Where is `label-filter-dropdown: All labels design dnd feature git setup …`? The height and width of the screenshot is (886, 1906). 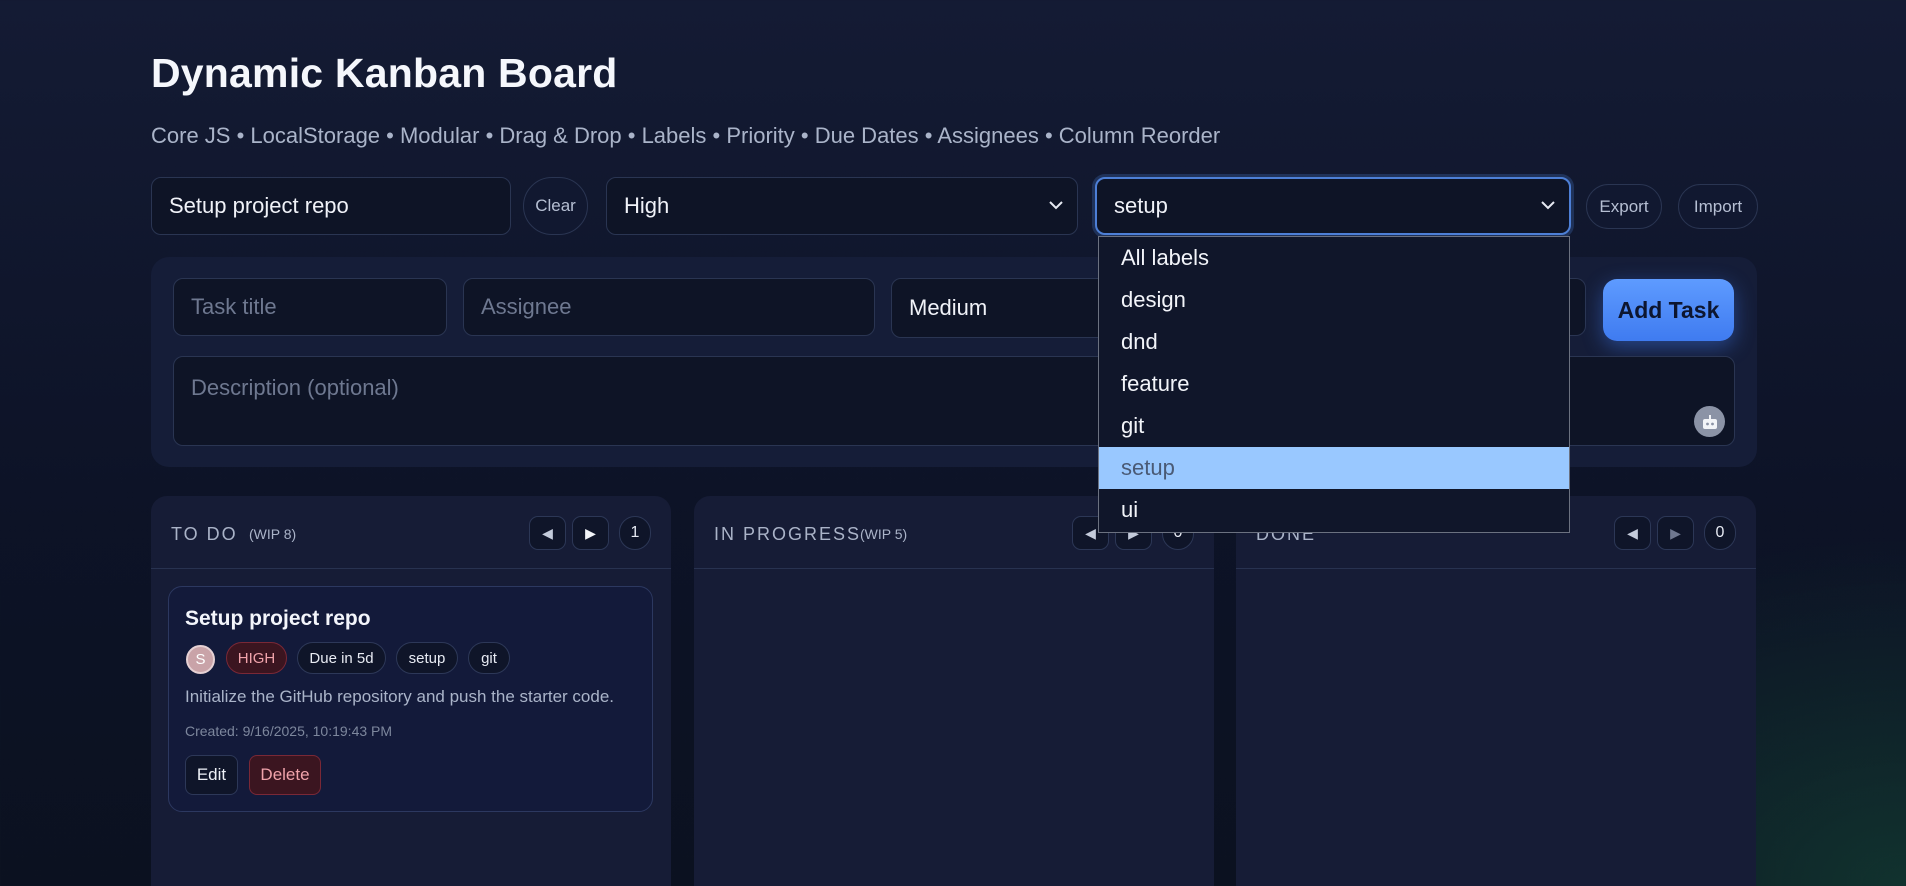
label-filter-dropdown: All labels design dnd feature git setup … is located at coordinates (1334, 384).